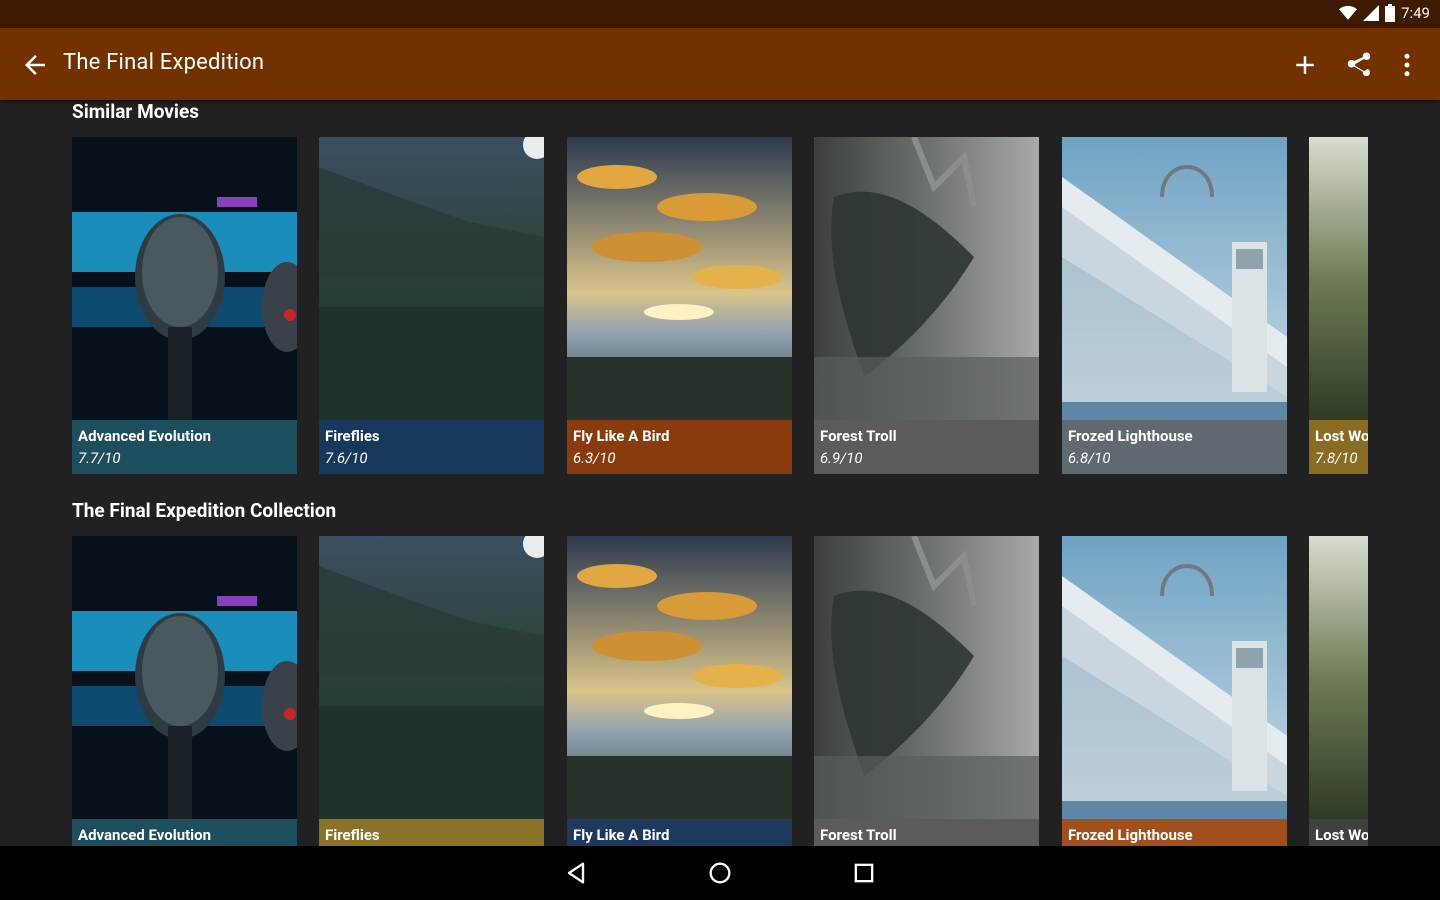  What do you see at coordinates (926, 447) in the screenshot?
I see `movie-caption: Forest Troll 6.9/10` at bounding box center [926, 447].